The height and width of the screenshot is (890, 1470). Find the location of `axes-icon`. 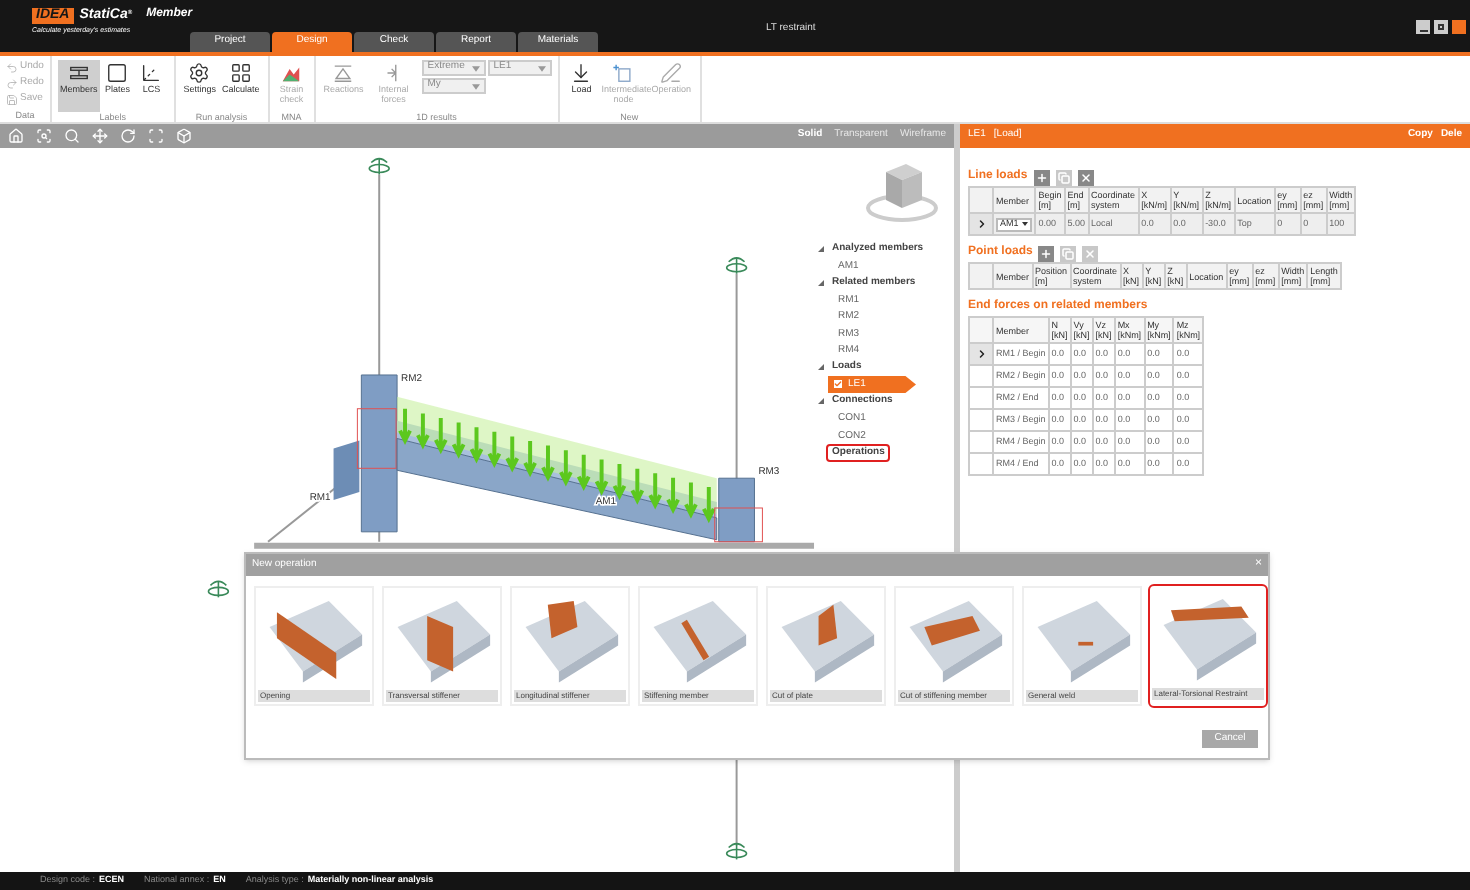

axes-icon is located at coordinates (151, 73).